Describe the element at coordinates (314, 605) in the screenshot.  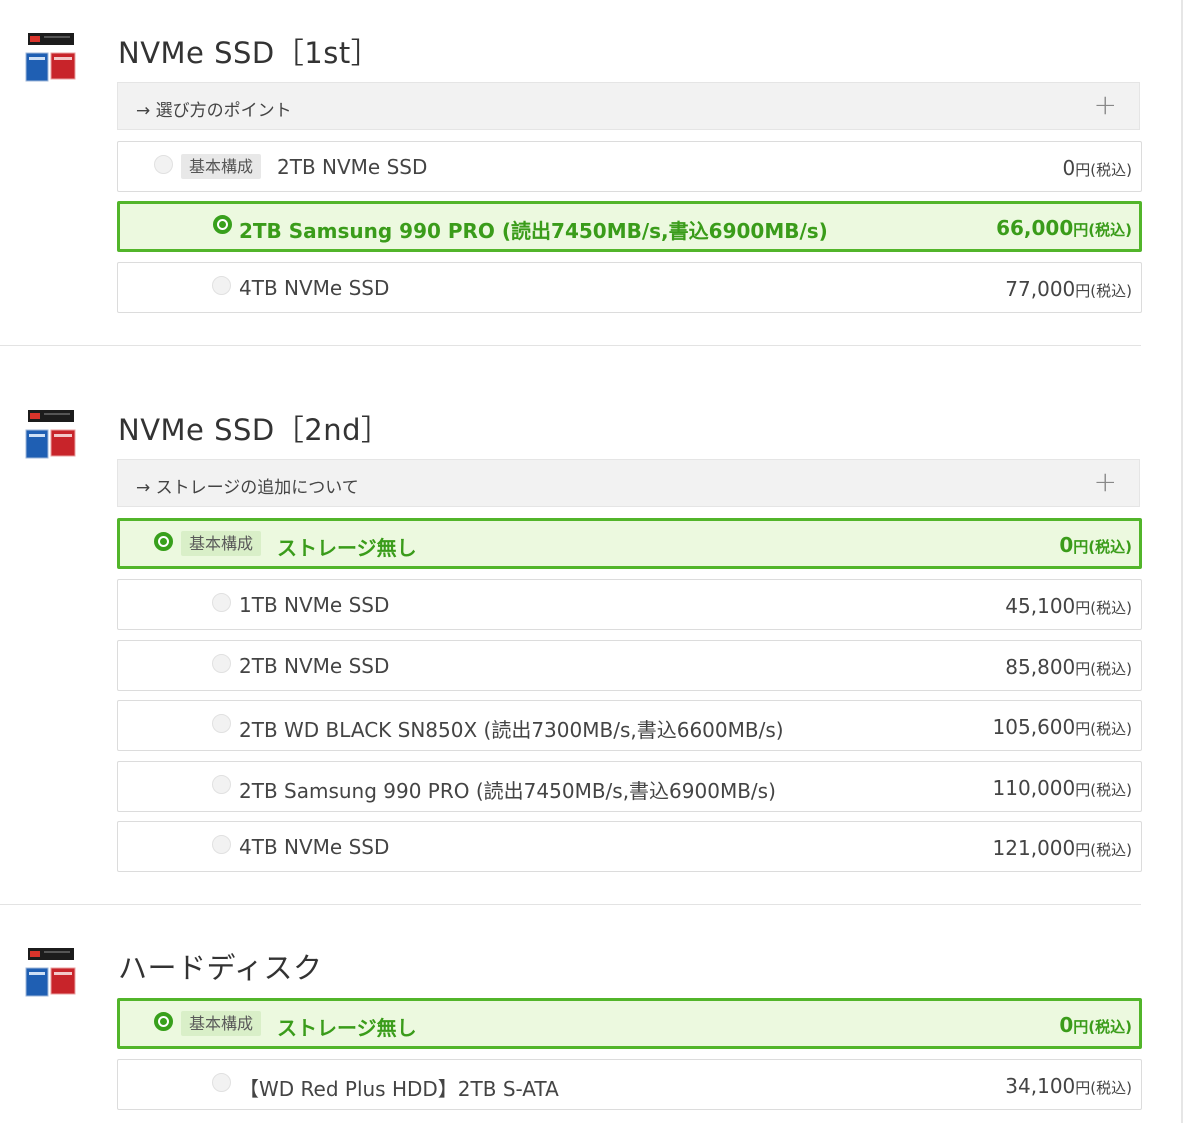
I see `option-label: 1TB NVMe SSD` at that location.